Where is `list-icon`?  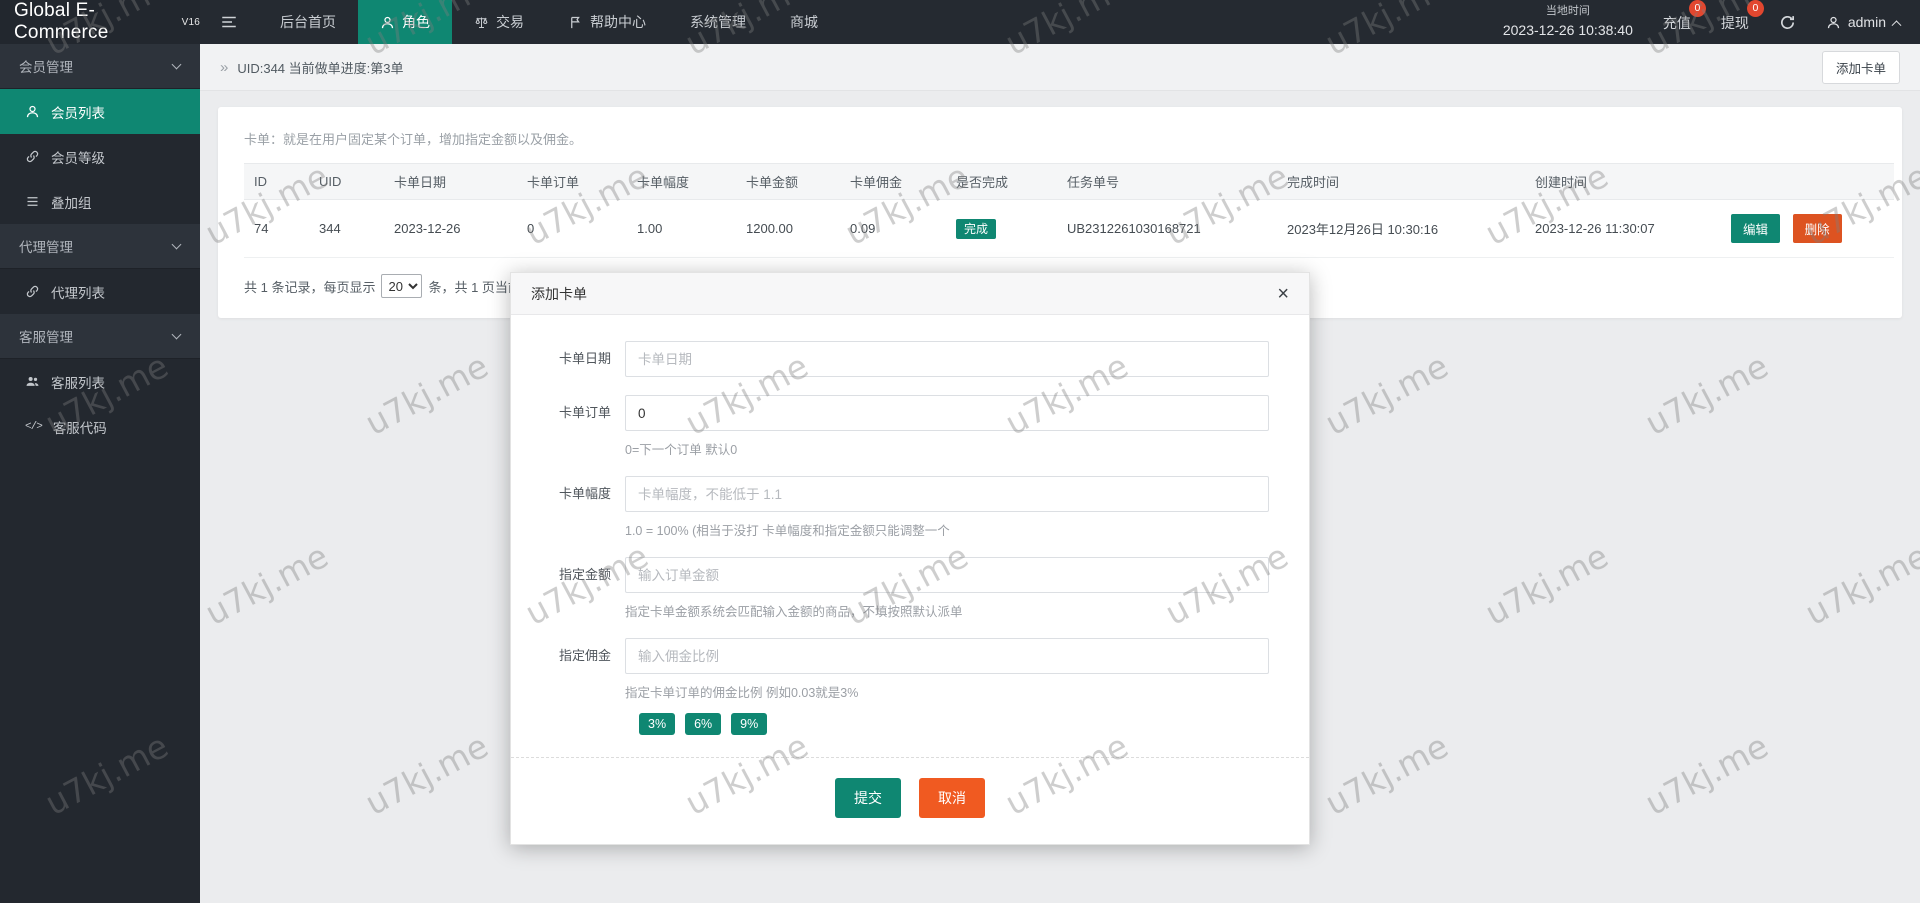
list-icon is located at coordinates (32, 201).